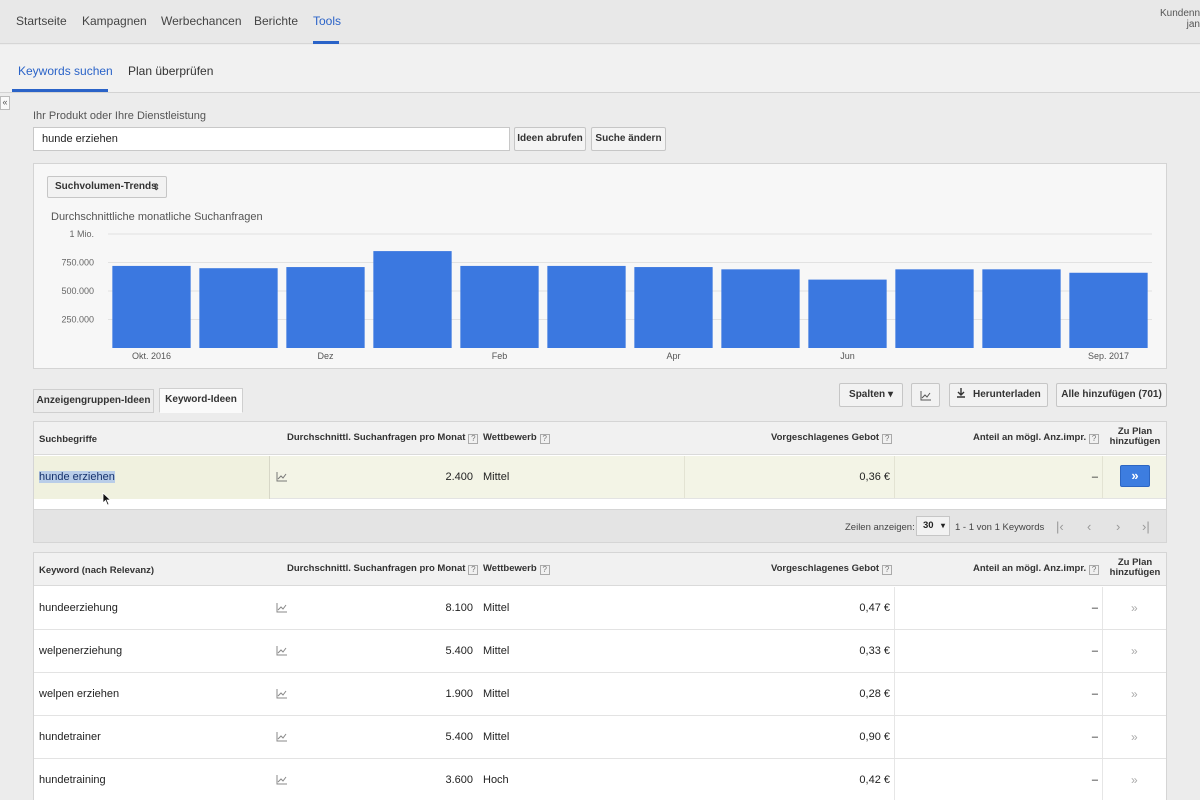 The image size is (1200, 800). Describe the element at coordinates (1030, 437) in the screenshot. I see `header-impr-share-label: Anteil an mögl. Anz.impr.` at that location.